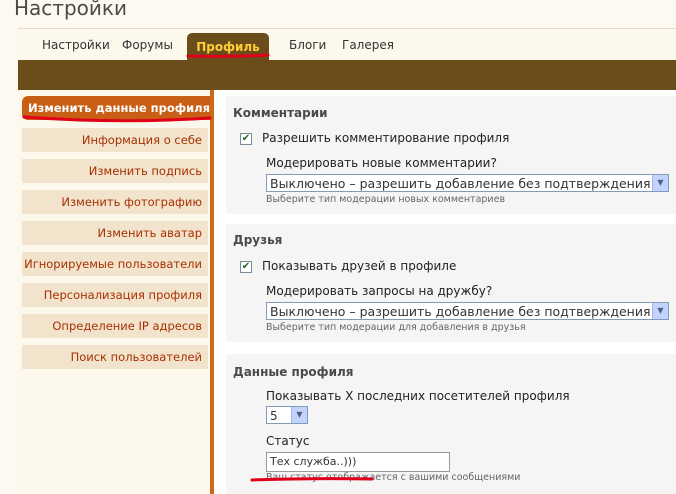 Image resolution: width=676 pixels, height=494 pixels. I want to click on tab-bar: Настройки Форумы Профиль Блоги Галерея, so click(347, 44).